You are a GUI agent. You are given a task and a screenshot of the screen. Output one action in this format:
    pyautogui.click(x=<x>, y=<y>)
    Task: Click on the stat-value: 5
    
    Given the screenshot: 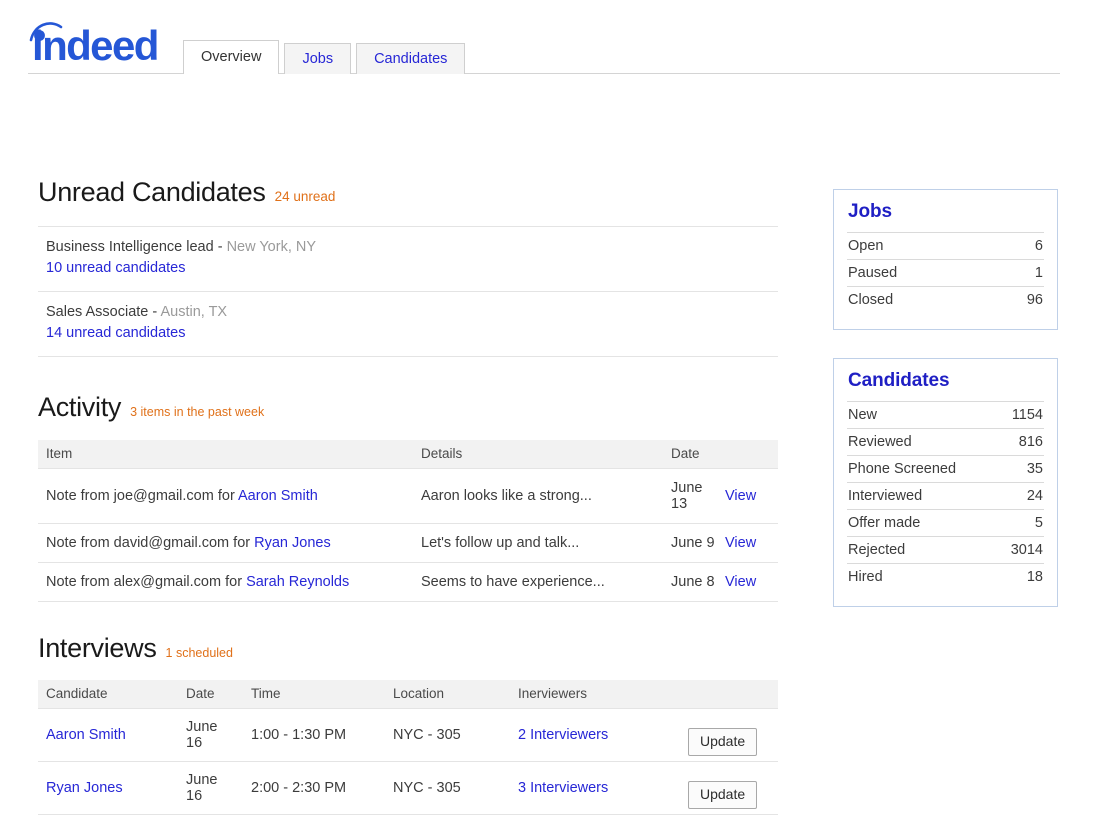 What is the action you would take?
    pyautogui.click(x=1038, y=523)
    